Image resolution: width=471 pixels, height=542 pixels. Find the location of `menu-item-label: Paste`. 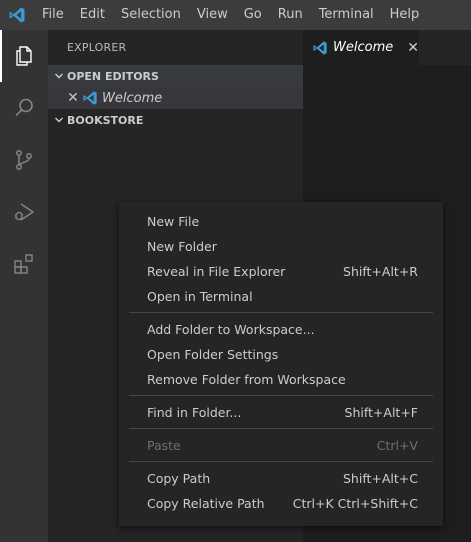

menu-item-label: Paste is located at coordinates (164, 445).